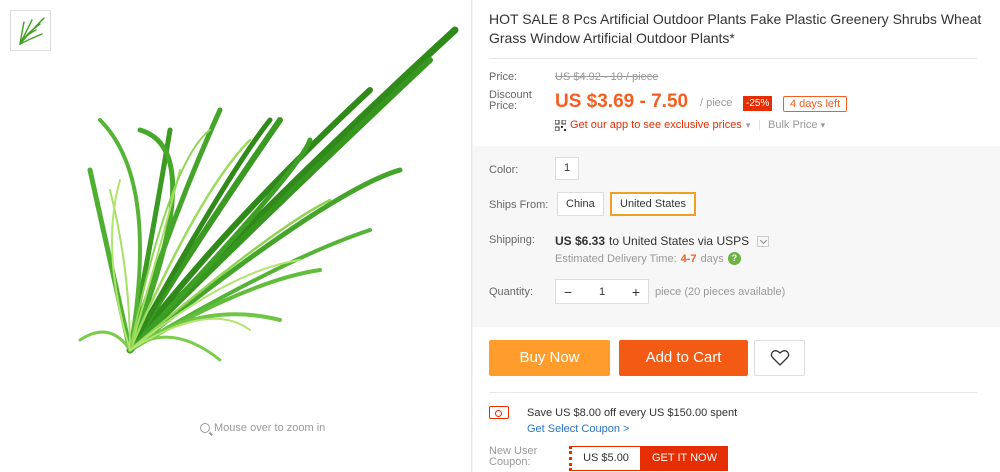 The height and width of the screenshot is (472, 1000). What do you see at coordinates (763, 241) in the screenshot?
I see `chevron-down-icon` at bounding box center [763, 241].